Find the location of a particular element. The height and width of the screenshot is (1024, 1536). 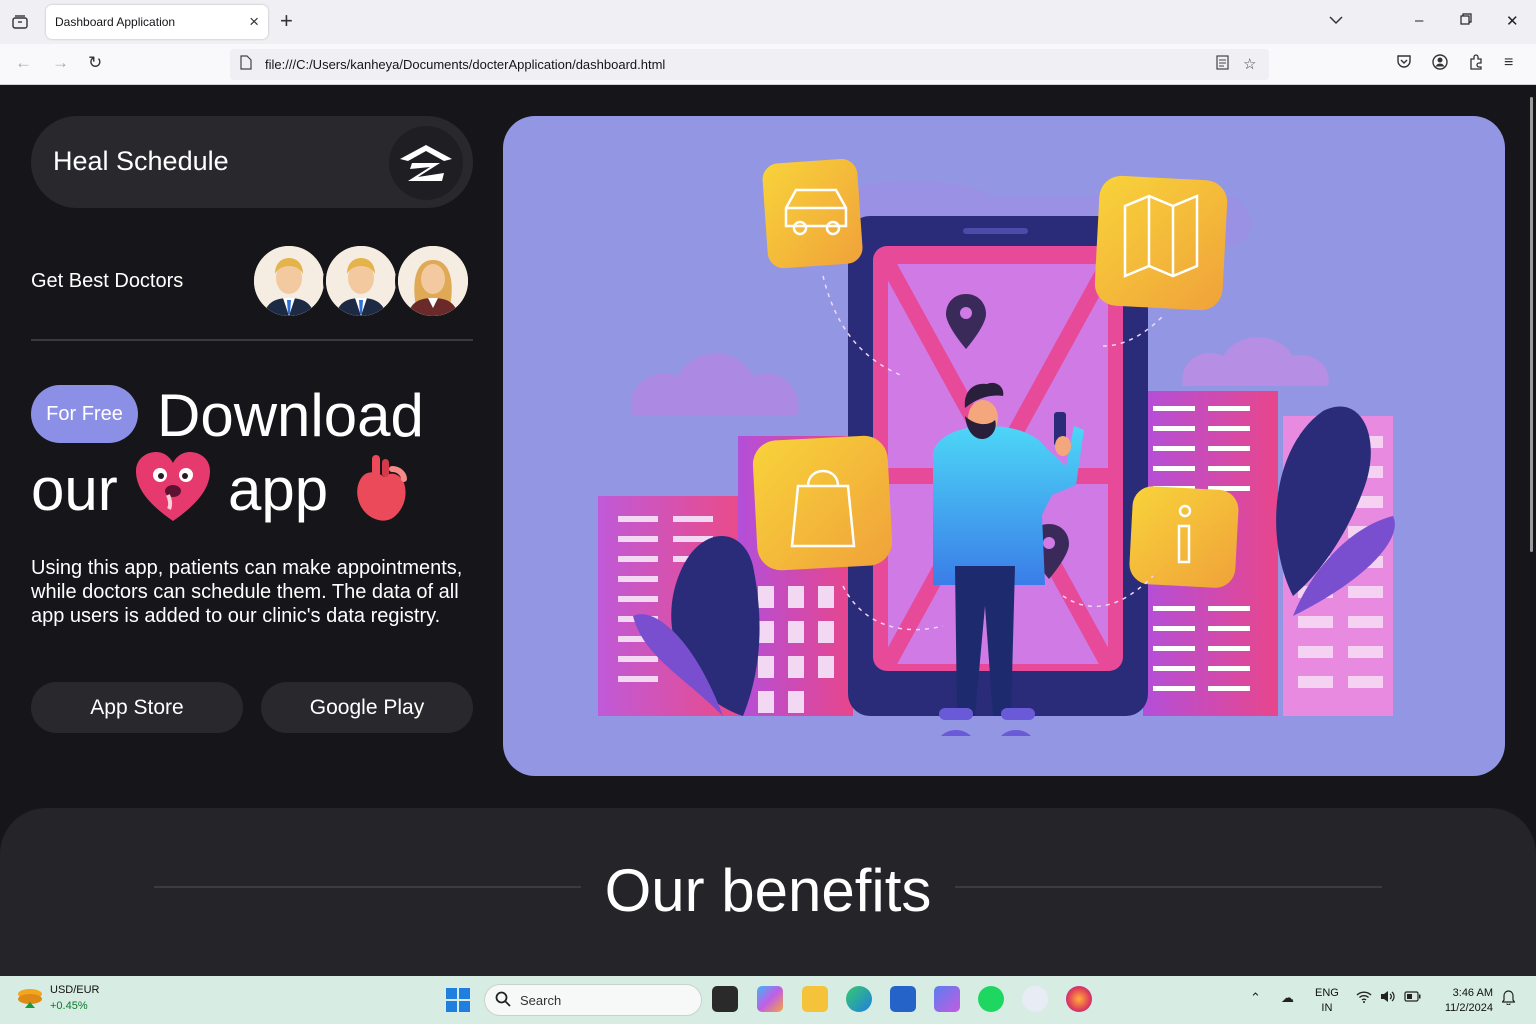

taskbar-search: Search is located at coordinates (593, 1000).